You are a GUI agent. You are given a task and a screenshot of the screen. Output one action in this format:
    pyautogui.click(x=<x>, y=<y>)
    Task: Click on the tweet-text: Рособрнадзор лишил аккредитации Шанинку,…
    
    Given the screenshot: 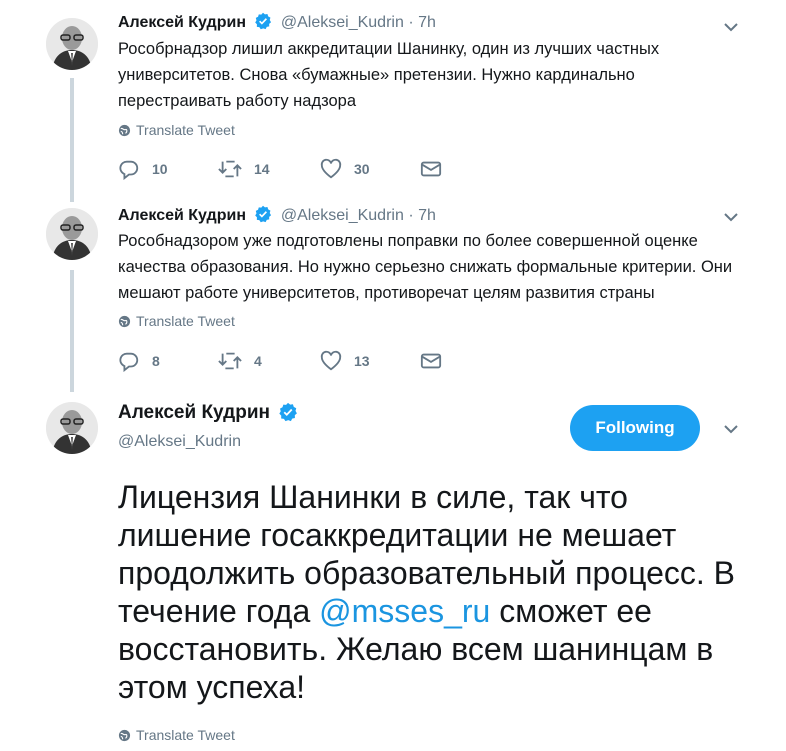 What is the action you would take?
    pyautogui.click(x=389, y=75)
    